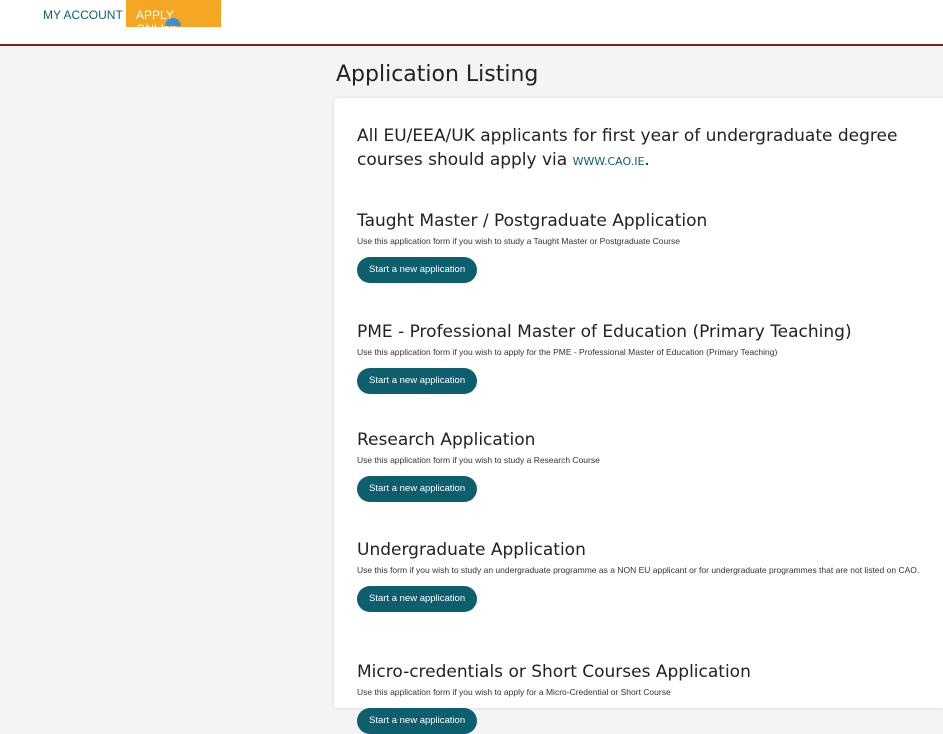 The width and height of the screenshot is (943, 734). What do you see at coordinates (446, 440) in the screenshot?
I see `section-title: Research Application` at bounding box center [446, 440].